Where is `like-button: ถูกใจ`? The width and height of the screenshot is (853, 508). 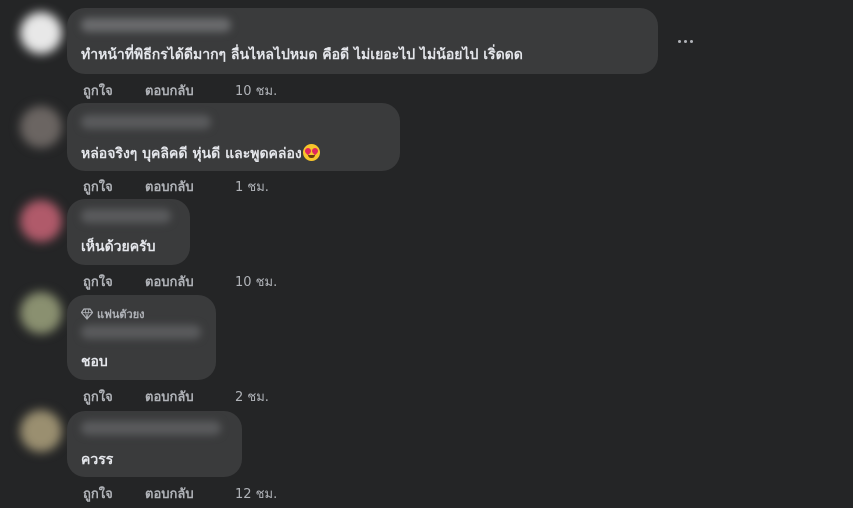 like-button: ถูกใจ is located at coordinates (114, 493).